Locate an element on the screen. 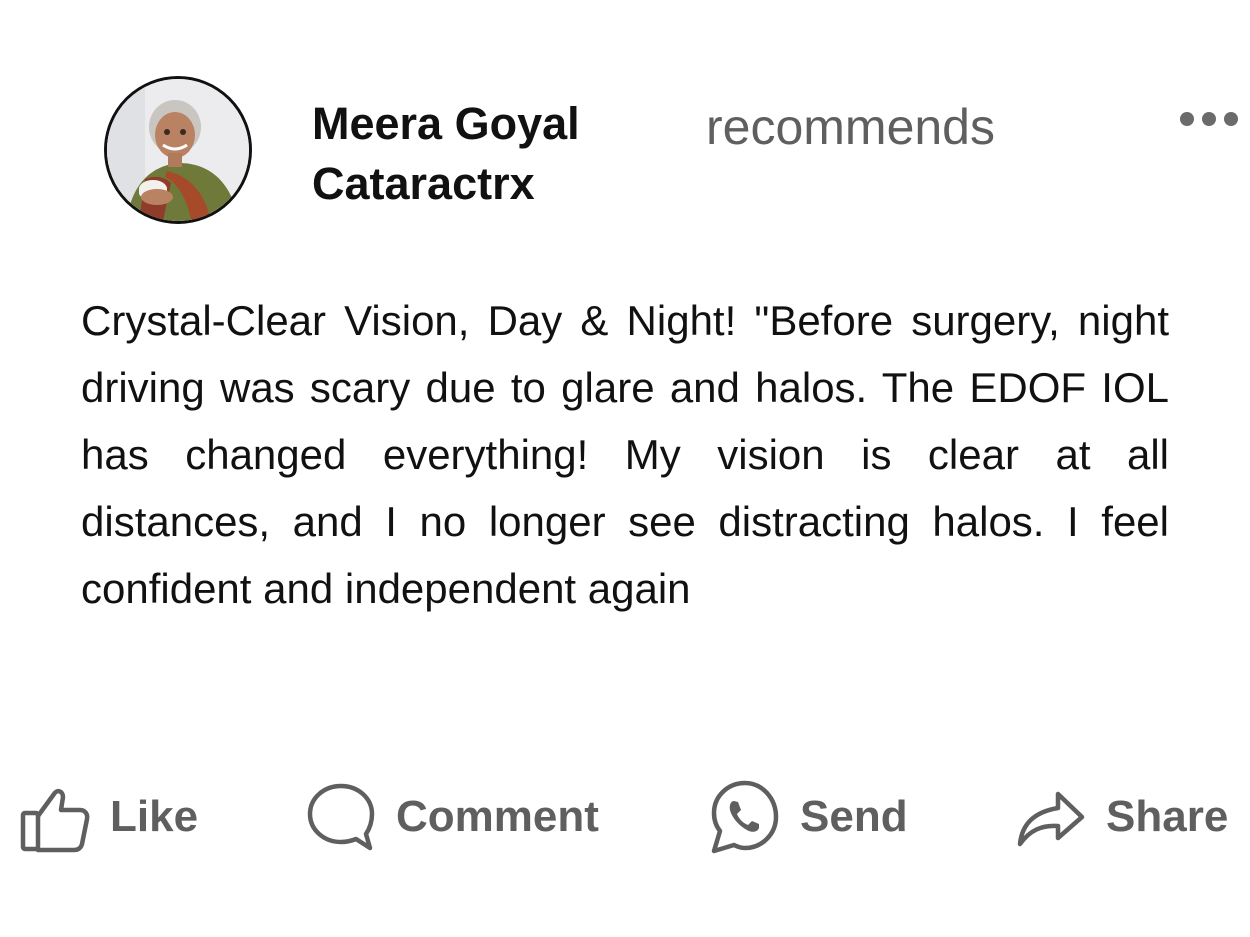 This screenshot has height=937, width=1250. comment-button: Comment is located at coordinates (451, 817).